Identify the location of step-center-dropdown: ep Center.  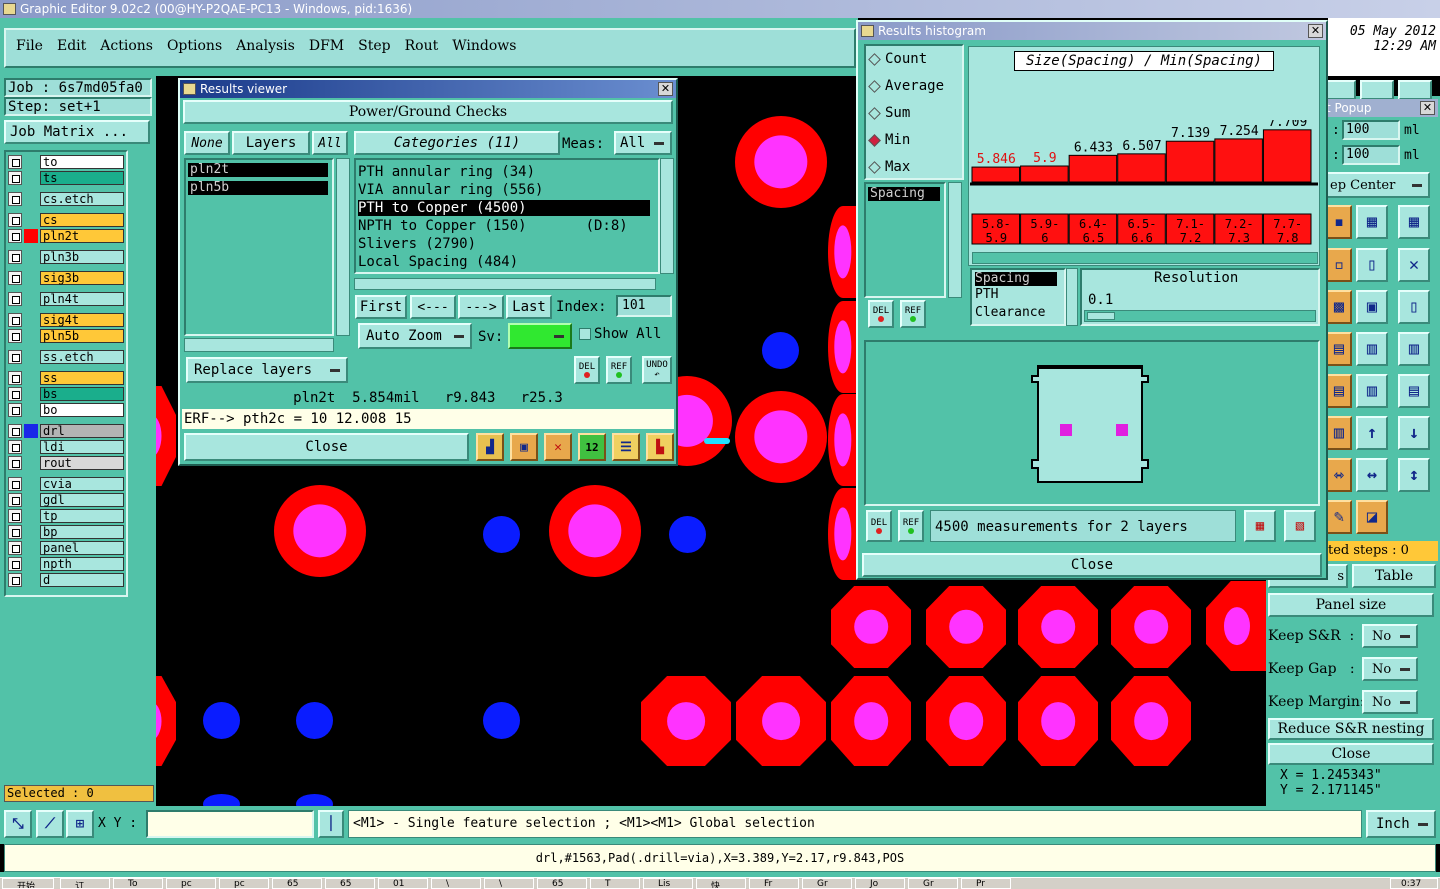
(1378, 185).